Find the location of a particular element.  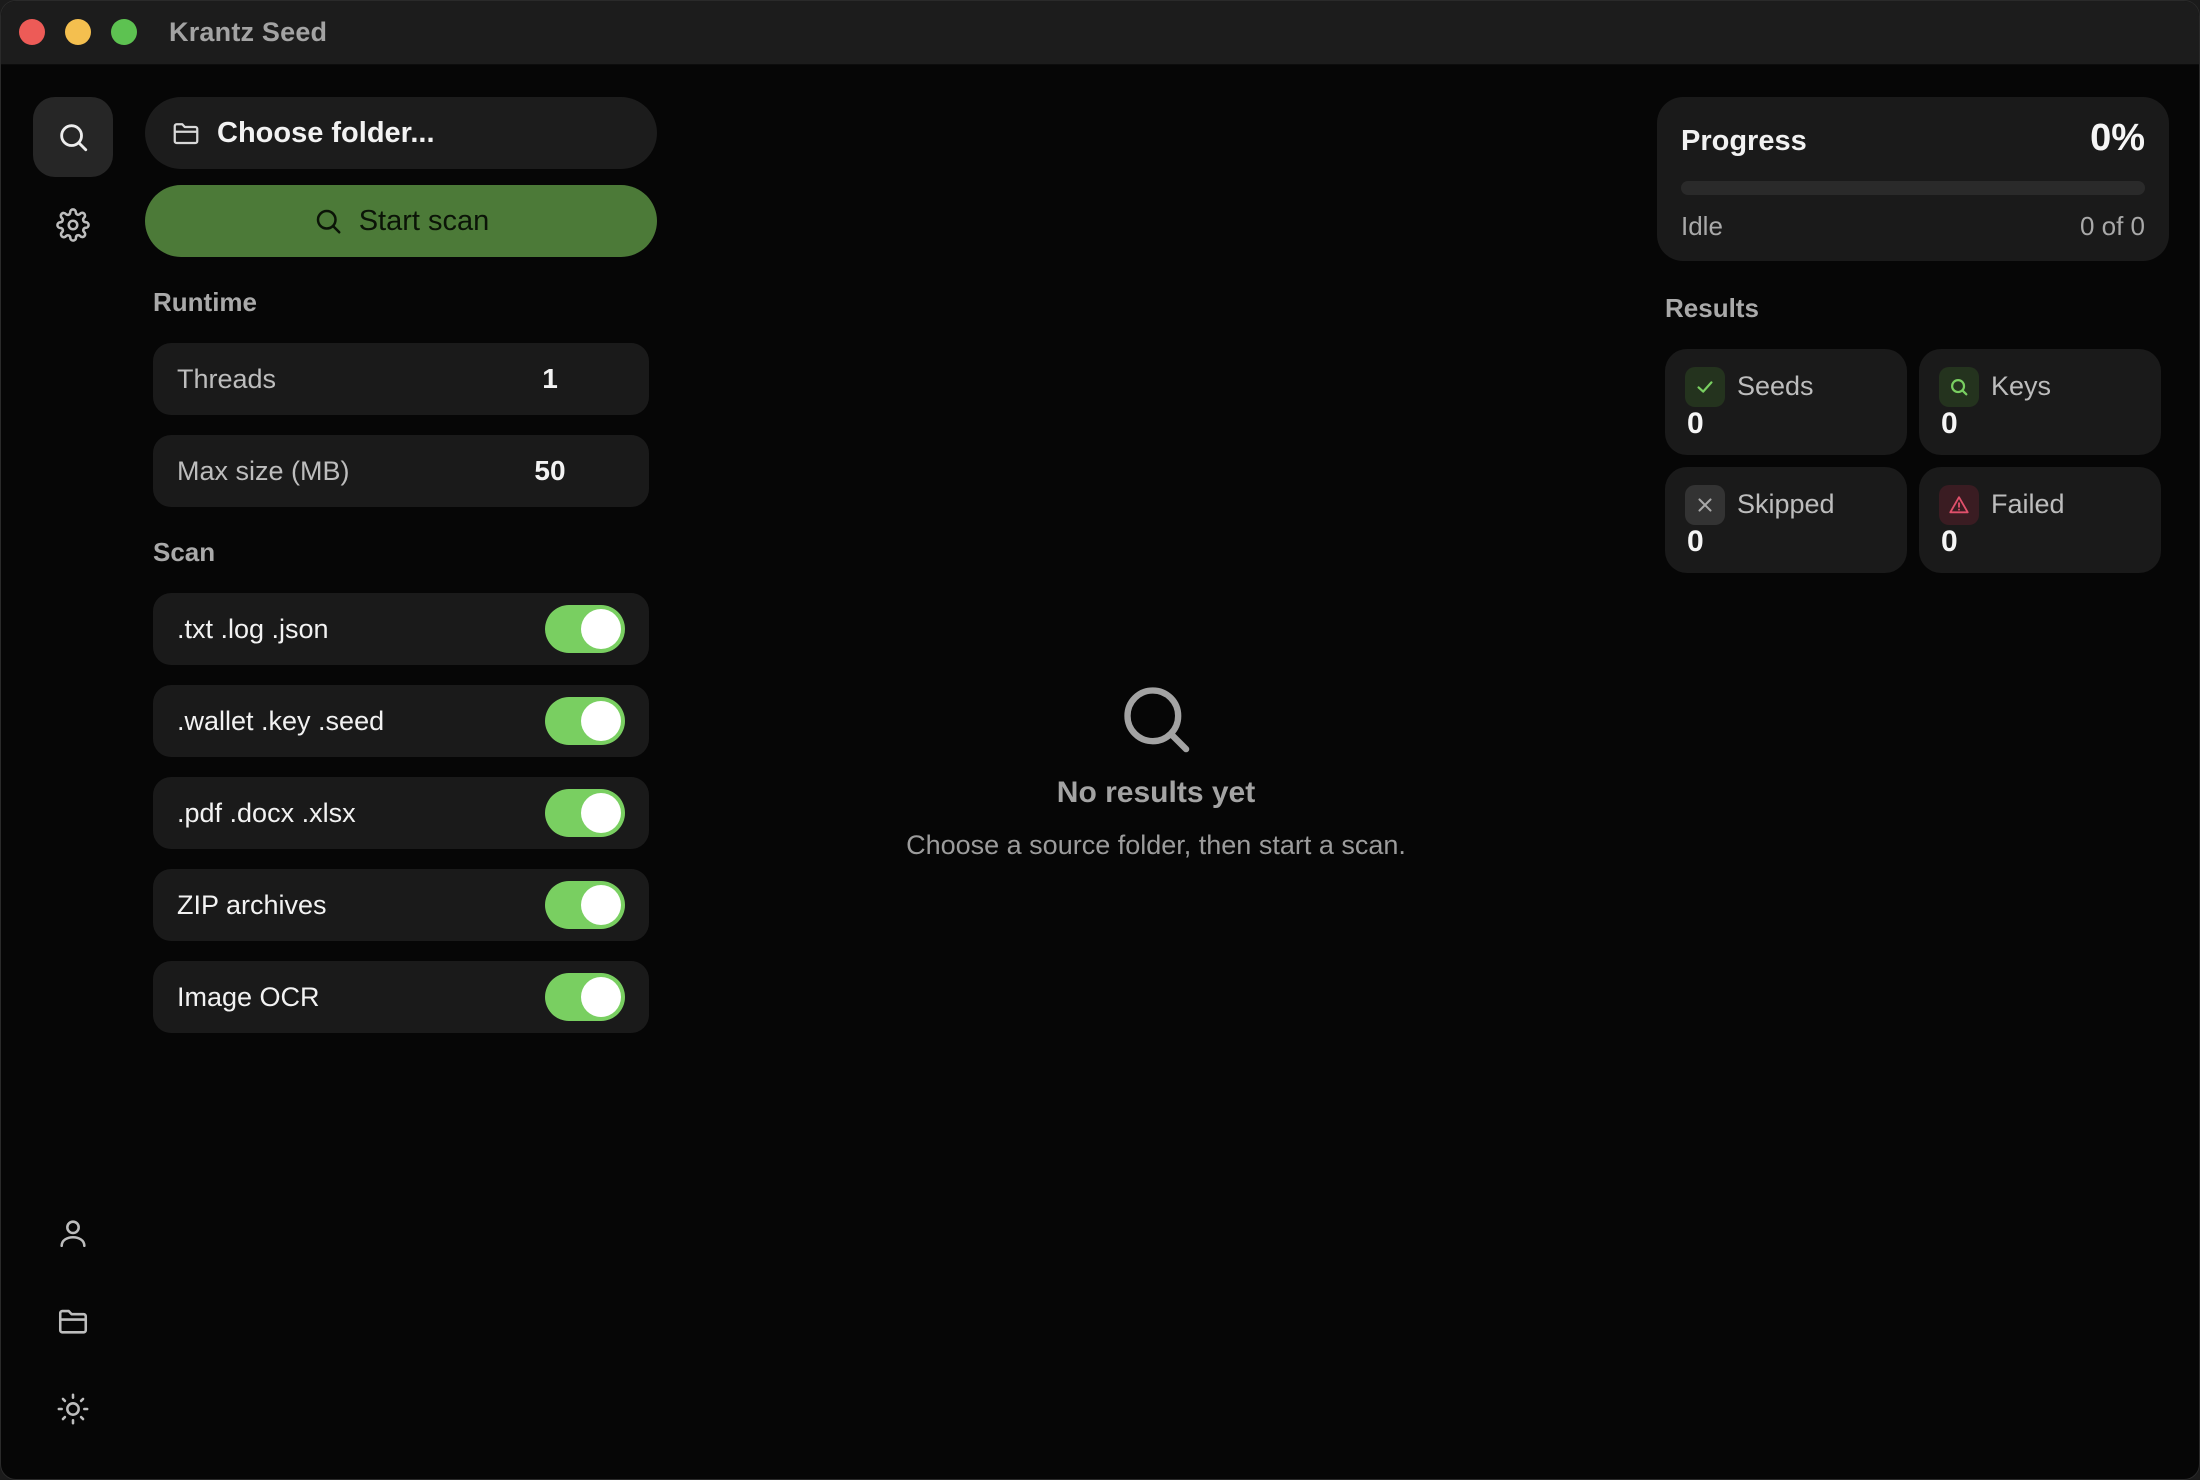

wallet-files-toggle is located at coordinates (585, 721).